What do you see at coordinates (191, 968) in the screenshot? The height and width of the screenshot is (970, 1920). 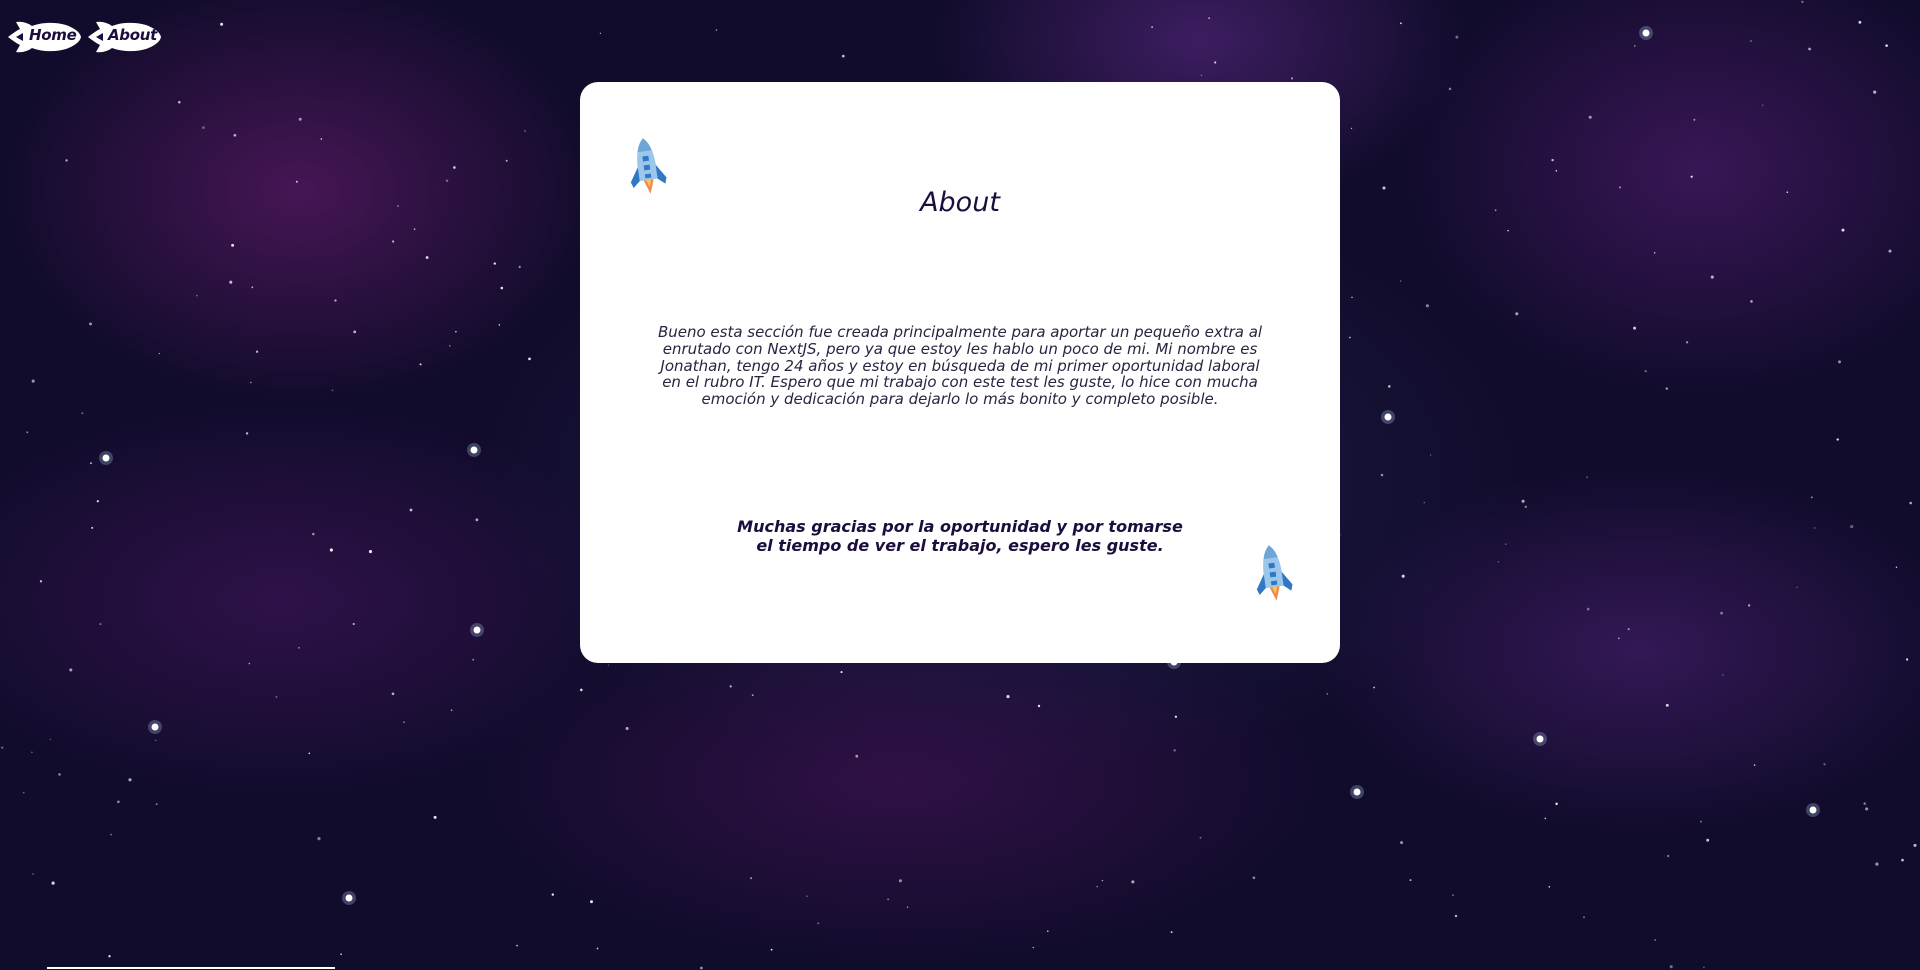 I see `bottom-divider` at bounding box center [191, 968].